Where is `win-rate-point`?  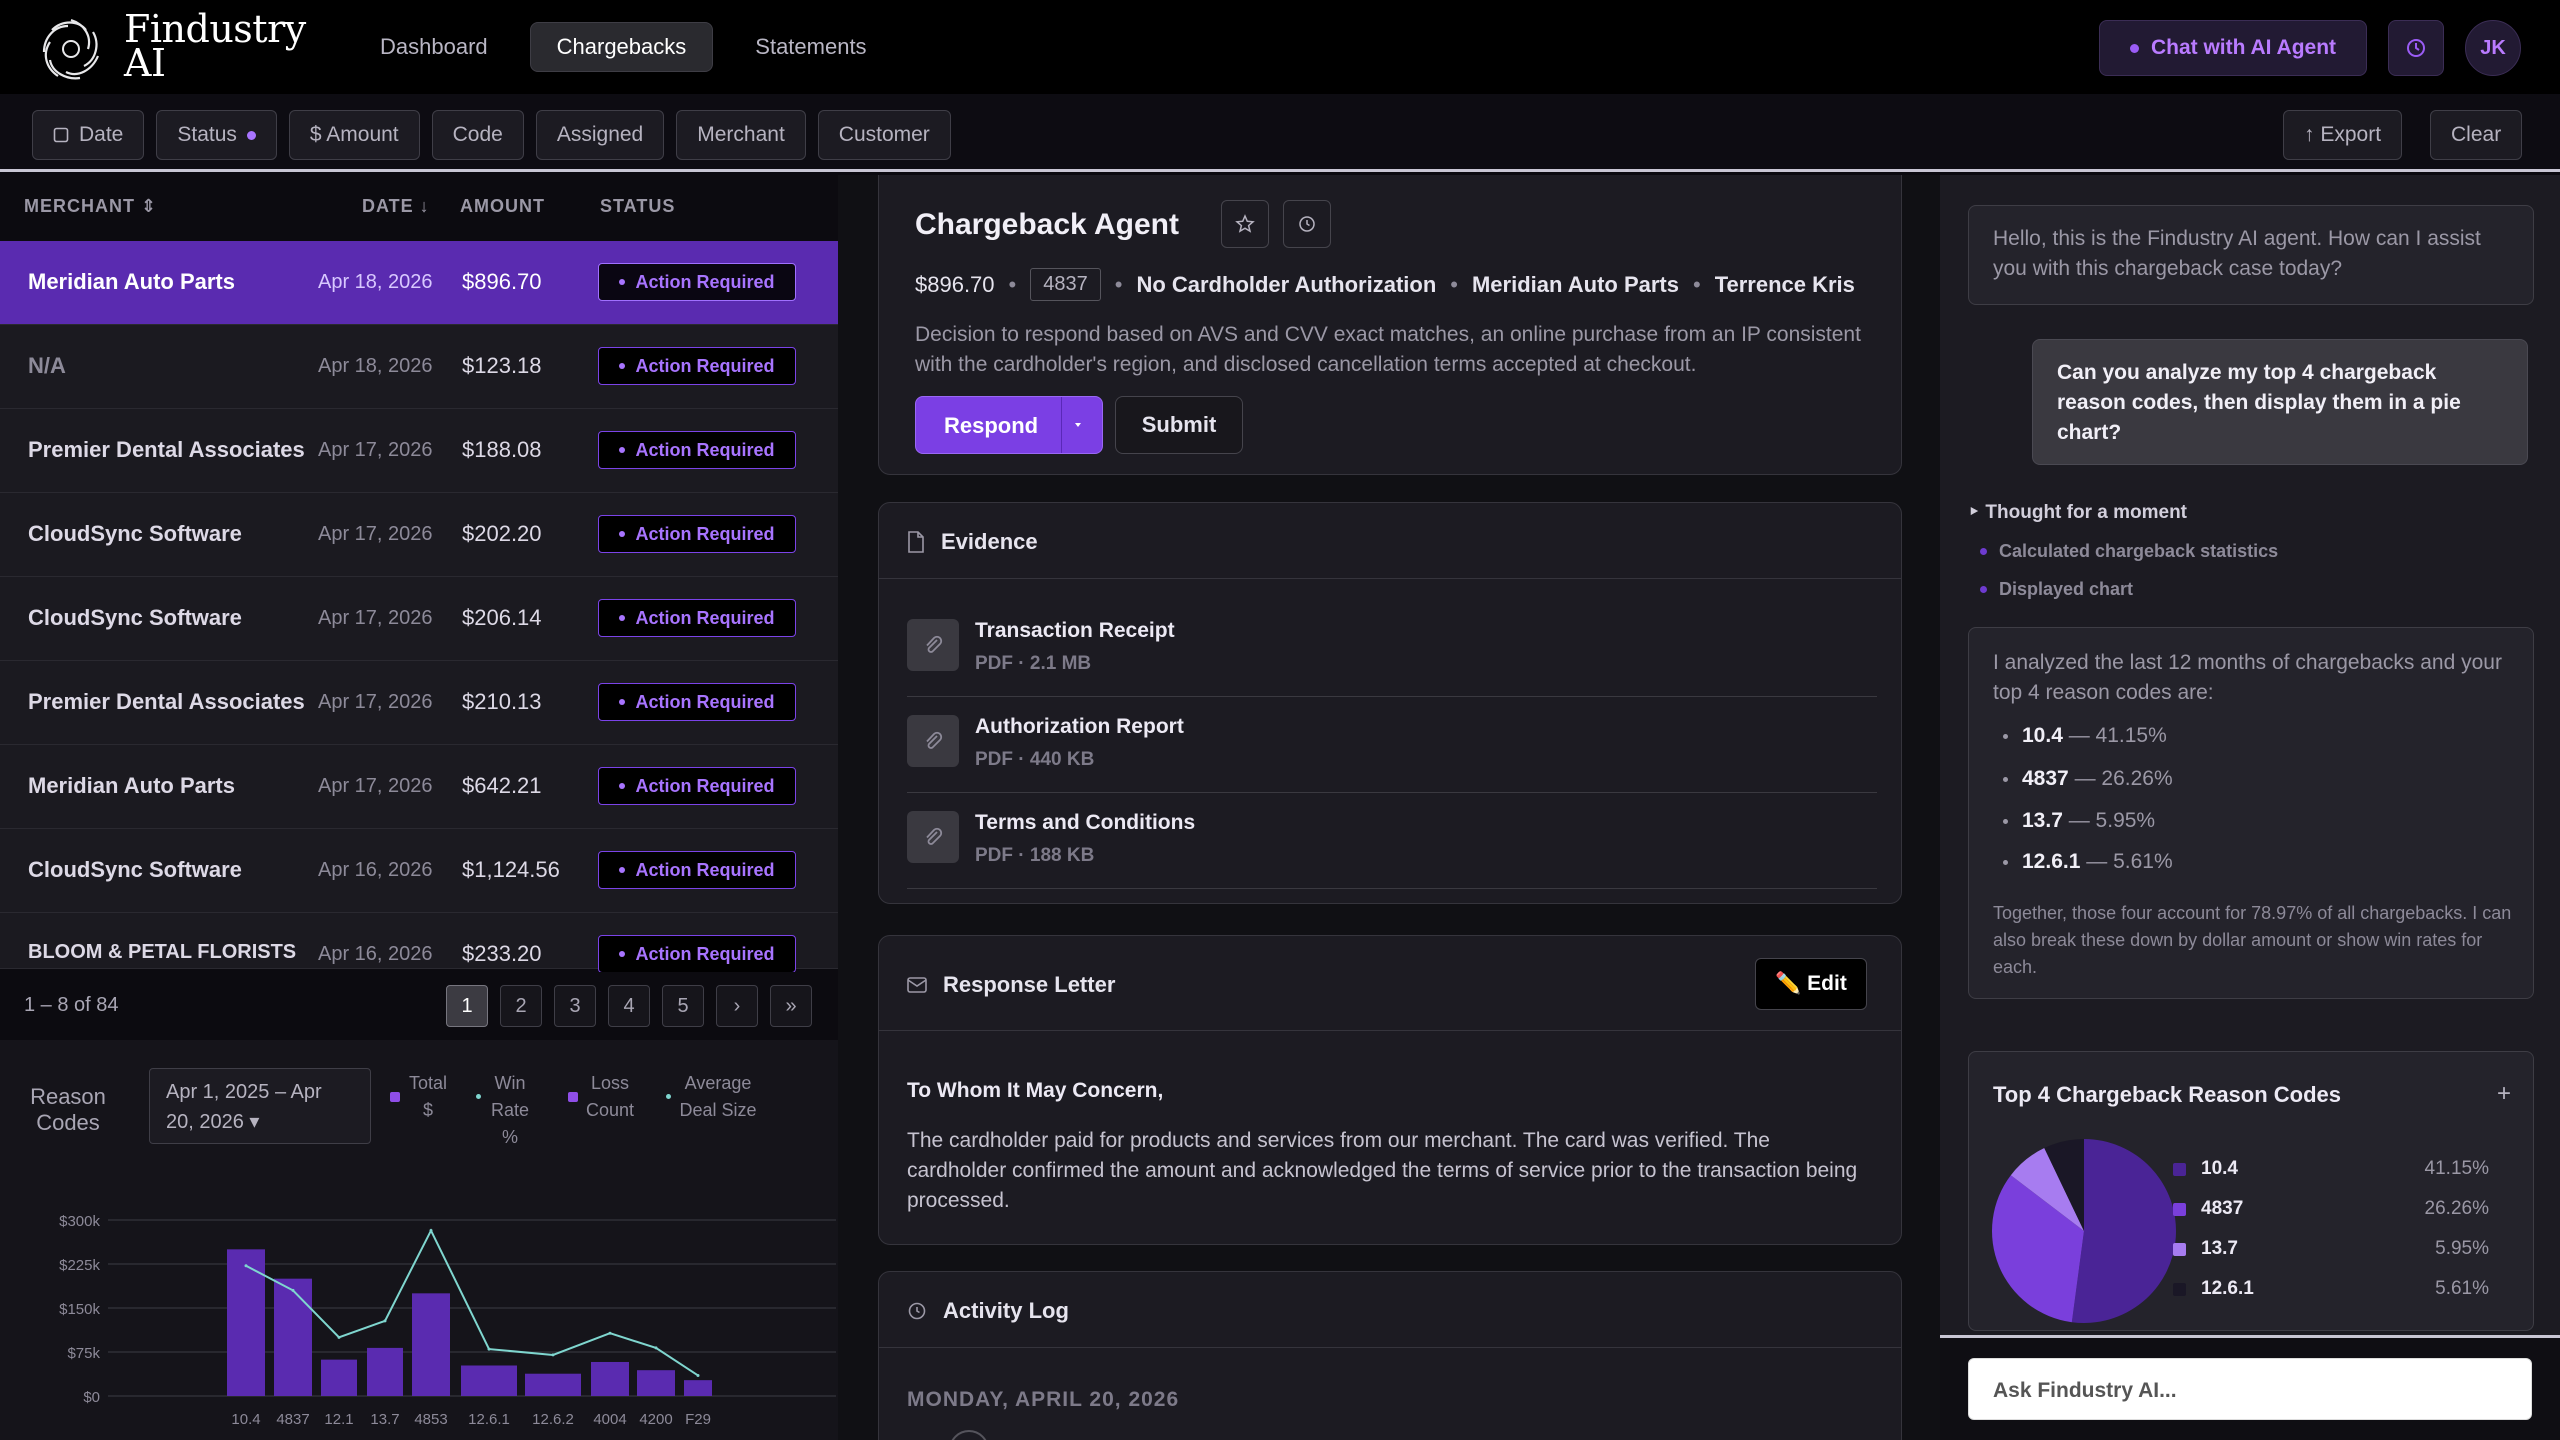
win-rate-point is located at coordinates (489, 1349).